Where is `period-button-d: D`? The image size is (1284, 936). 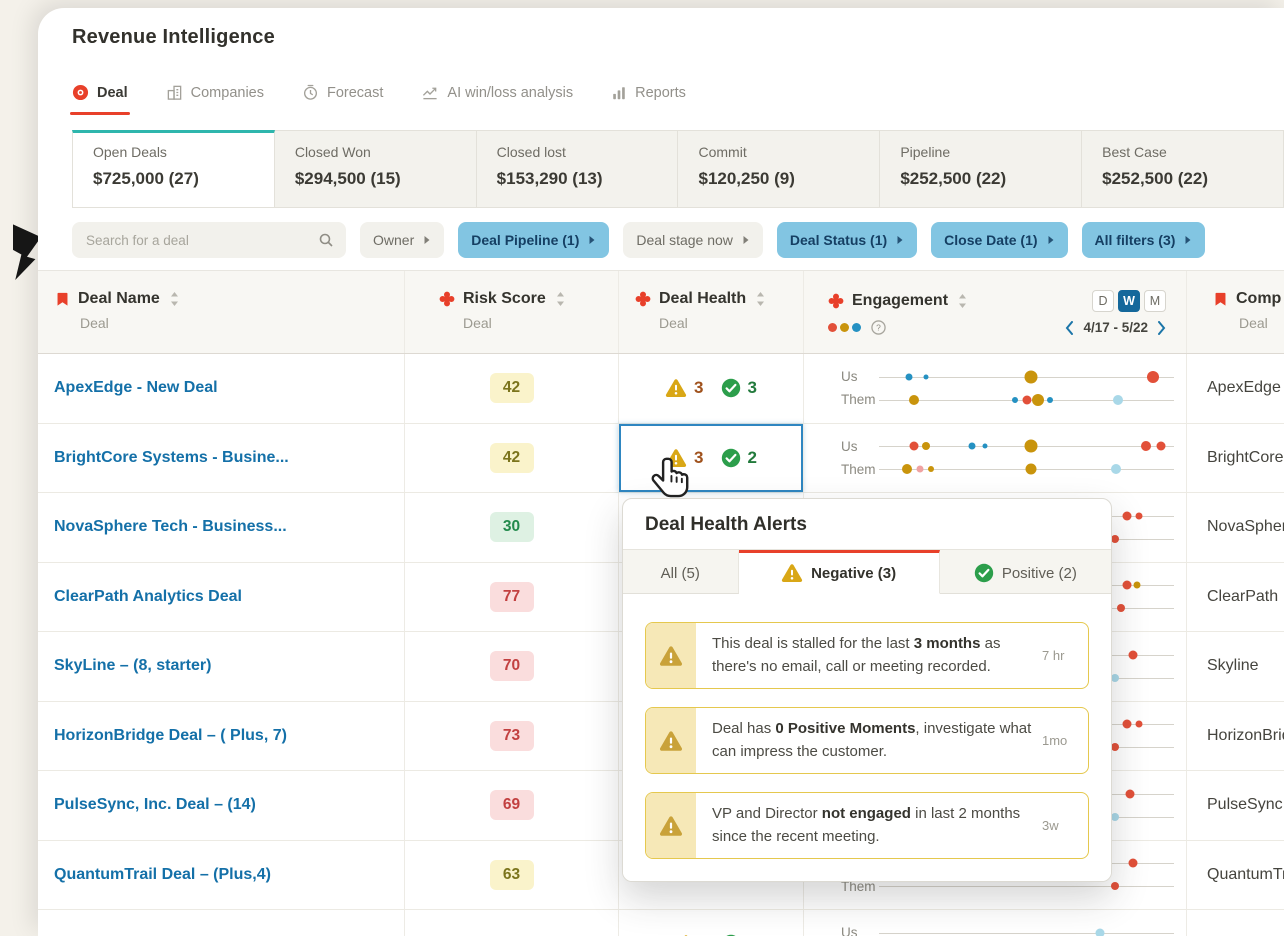
period-button-d: D is located at coordinates (1103, 301).